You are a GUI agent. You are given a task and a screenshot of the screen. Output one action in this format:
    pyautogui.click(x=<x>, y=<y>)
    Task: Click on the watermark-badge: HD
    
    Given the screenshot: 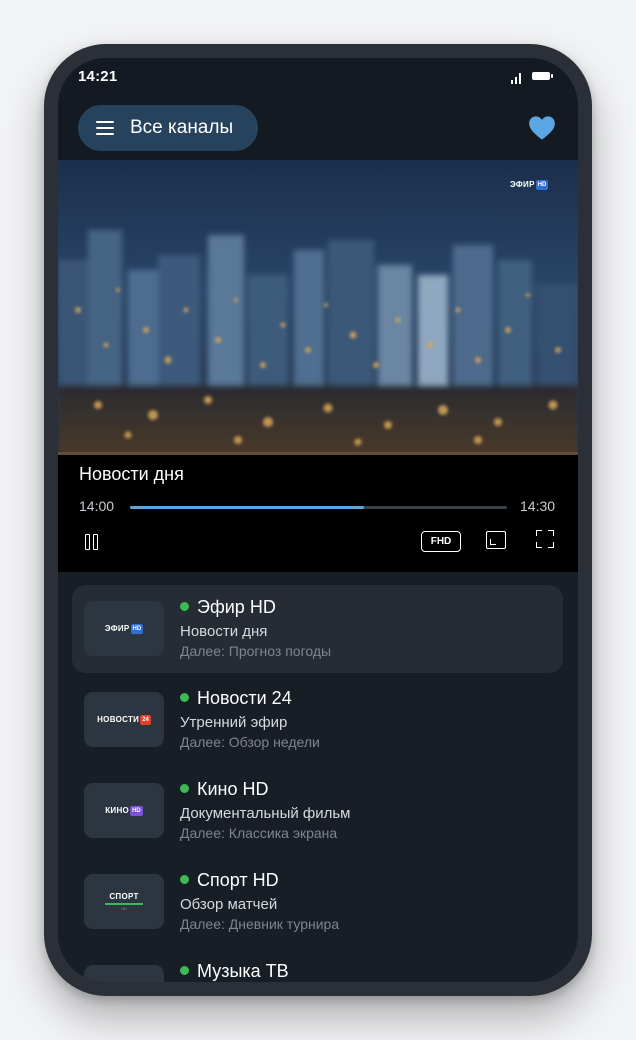 What is the action you would take?
    pyautogui.click(x=542, y=184)
    